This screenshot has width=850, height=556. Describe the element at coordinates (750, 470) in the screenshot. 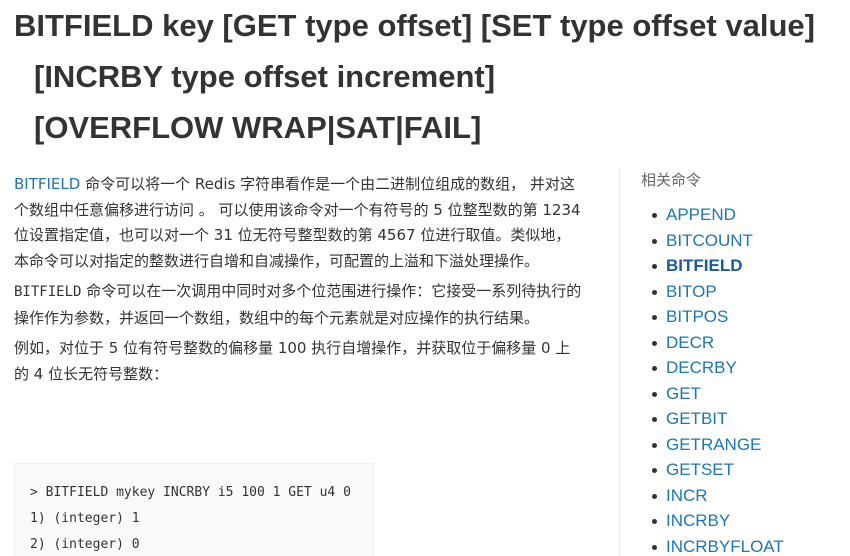

I see `related-command-item: GETSET` at that location.